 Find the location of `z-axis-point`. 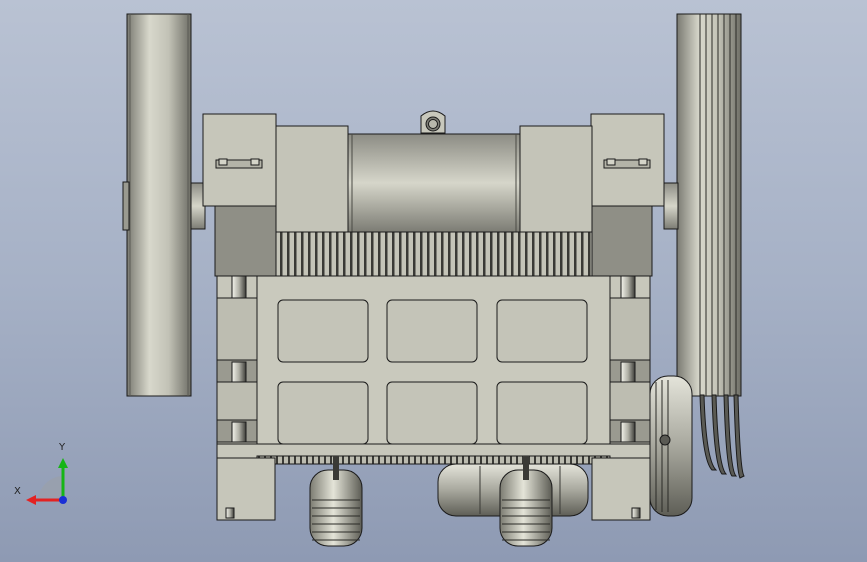

z-axis-point is located at coordinates (63, 500).